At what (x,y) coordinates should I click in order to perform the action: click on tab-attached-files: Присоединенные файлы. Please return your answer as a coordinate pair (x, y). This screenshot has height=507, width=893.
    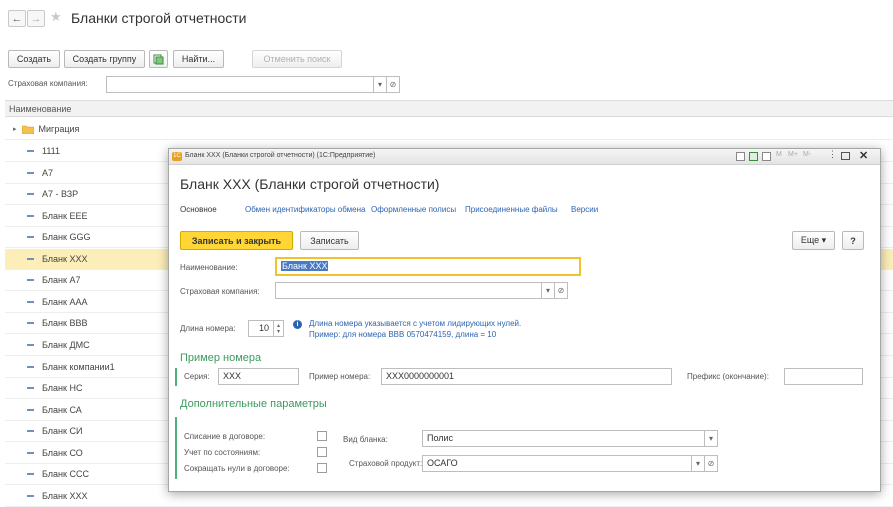
    Looking at the image, I should click on (511, 209).